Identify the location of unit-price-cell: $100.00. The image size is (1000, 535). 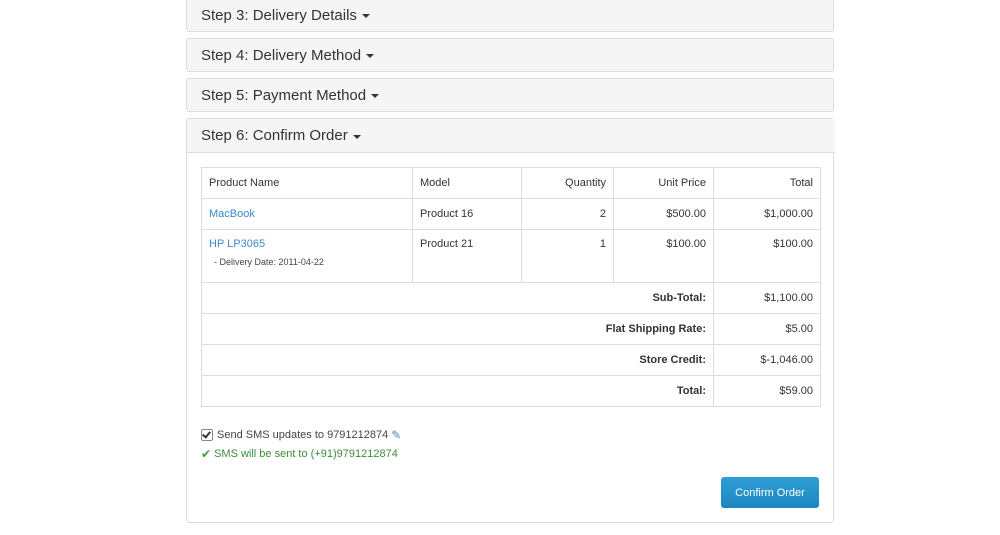
(663, 256).